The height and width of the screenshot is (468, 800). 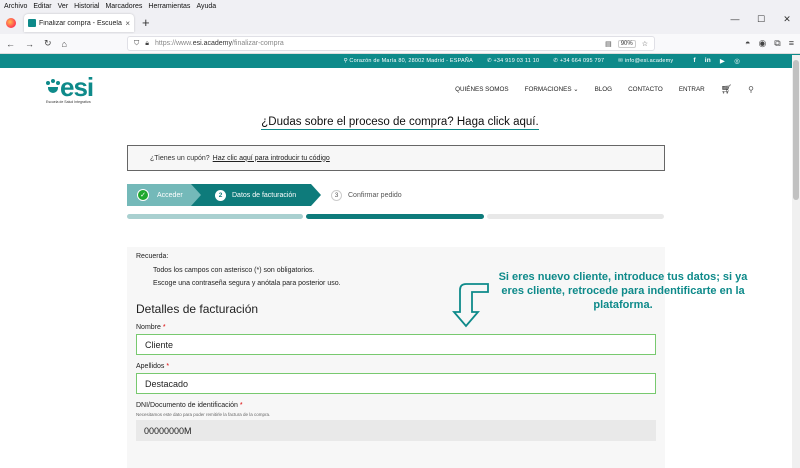 I want to click on step-label: Datos de facturación, so click(x=264, y=195).